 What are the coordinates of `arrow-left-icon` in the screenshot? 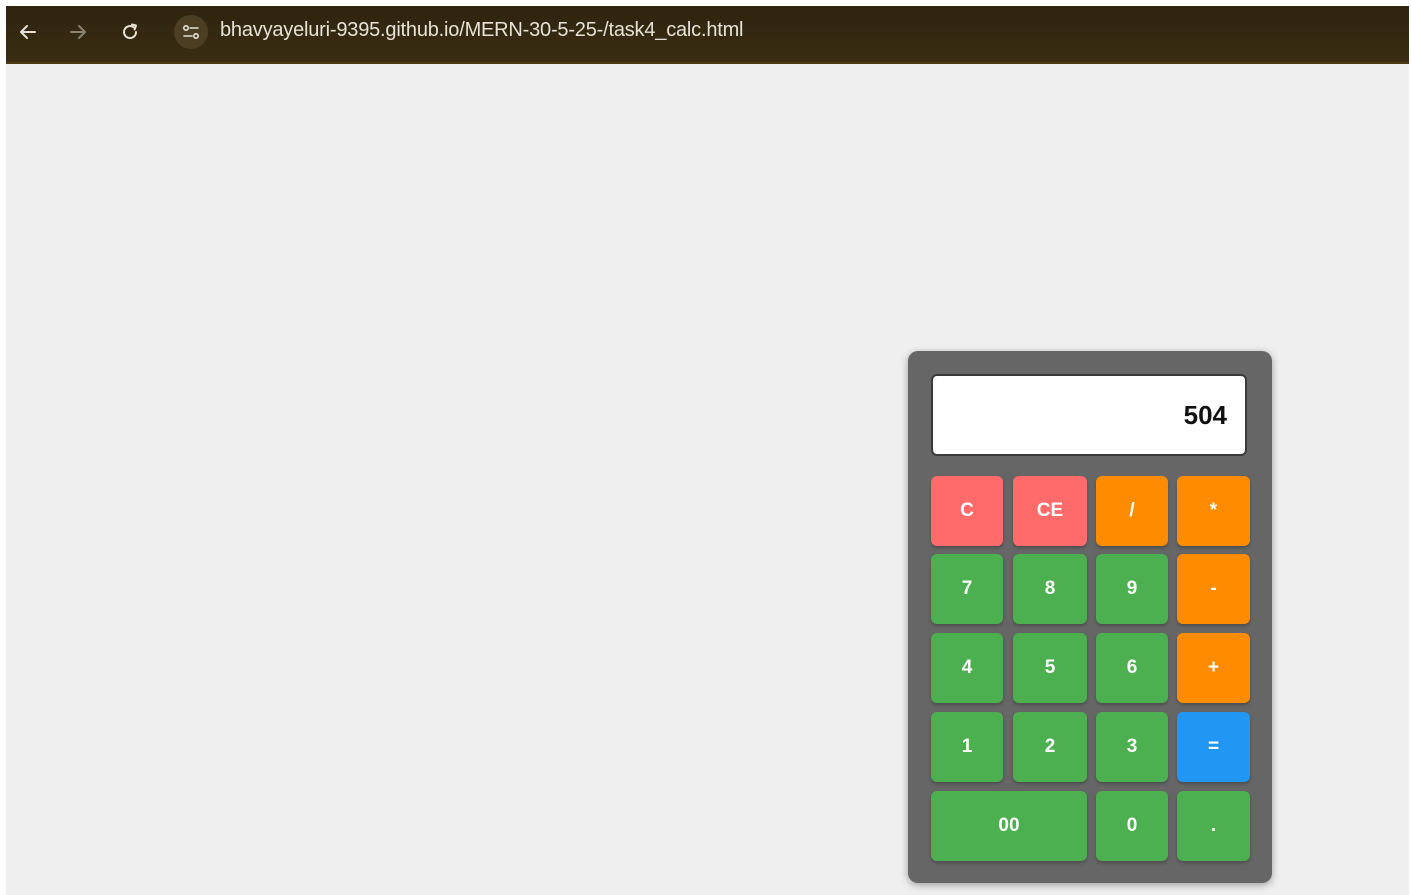 It's located at (28, 32).